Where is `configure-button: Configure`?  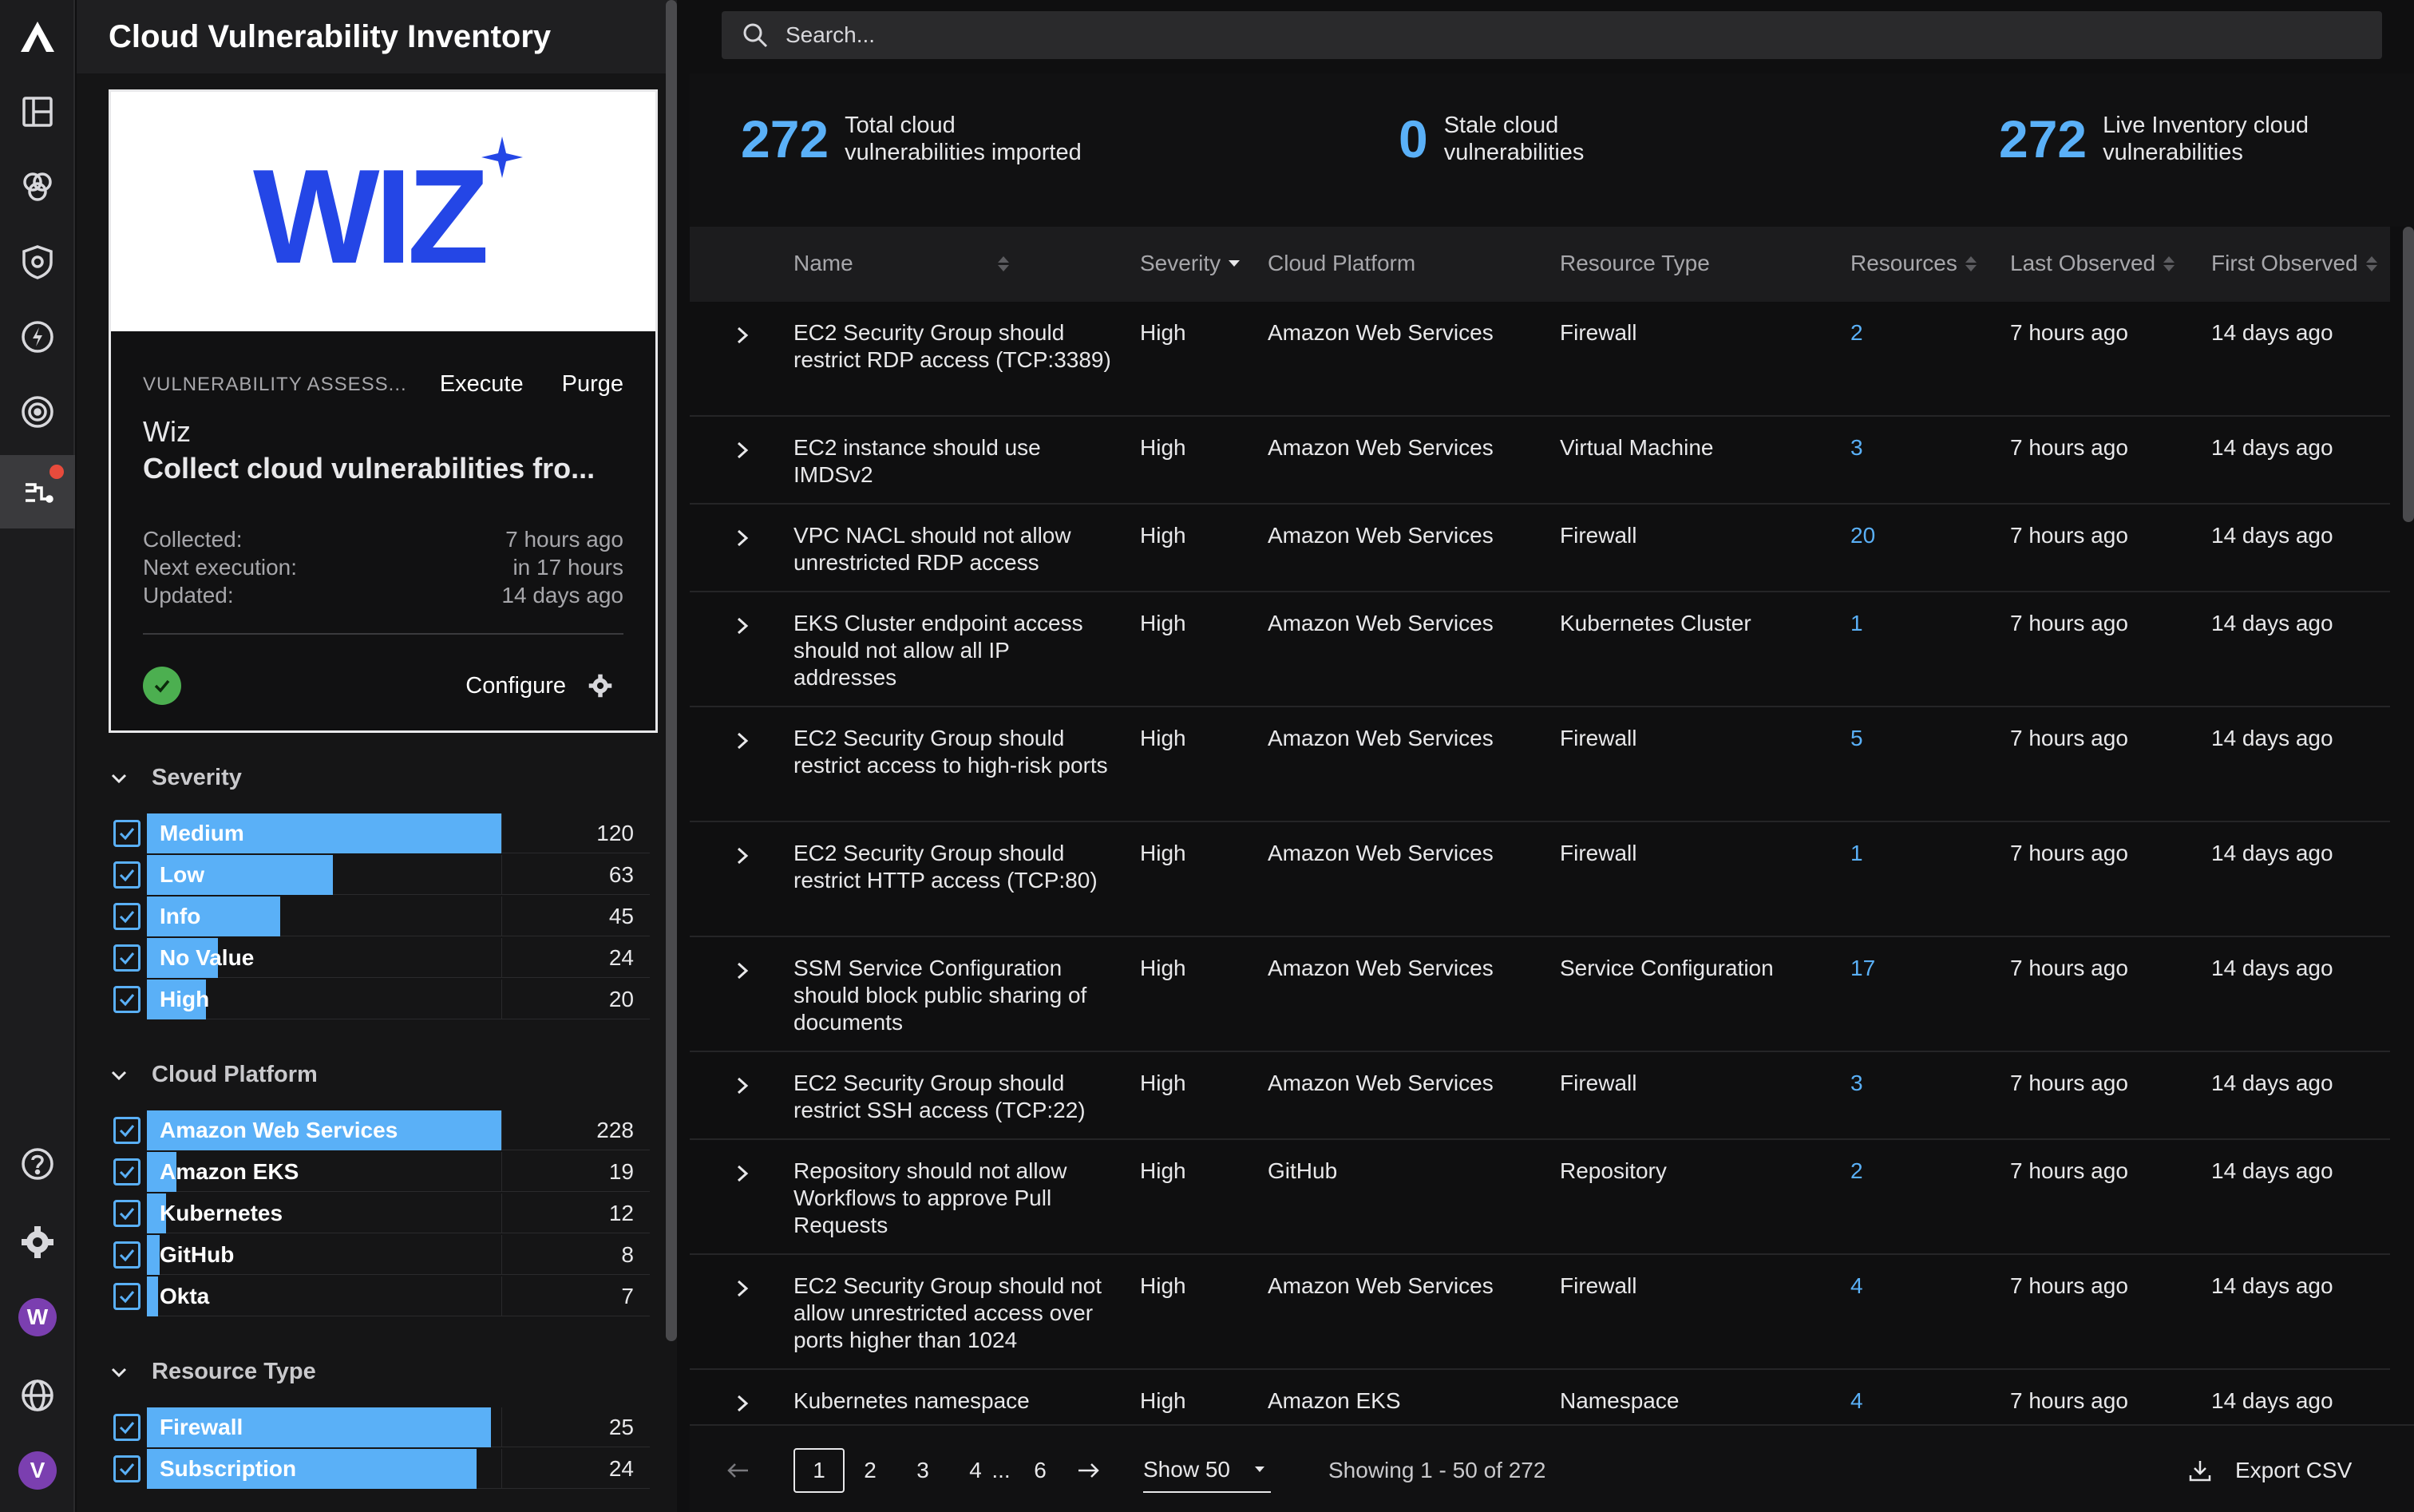 configure-button: Configure is located at coordinates (539, 685).